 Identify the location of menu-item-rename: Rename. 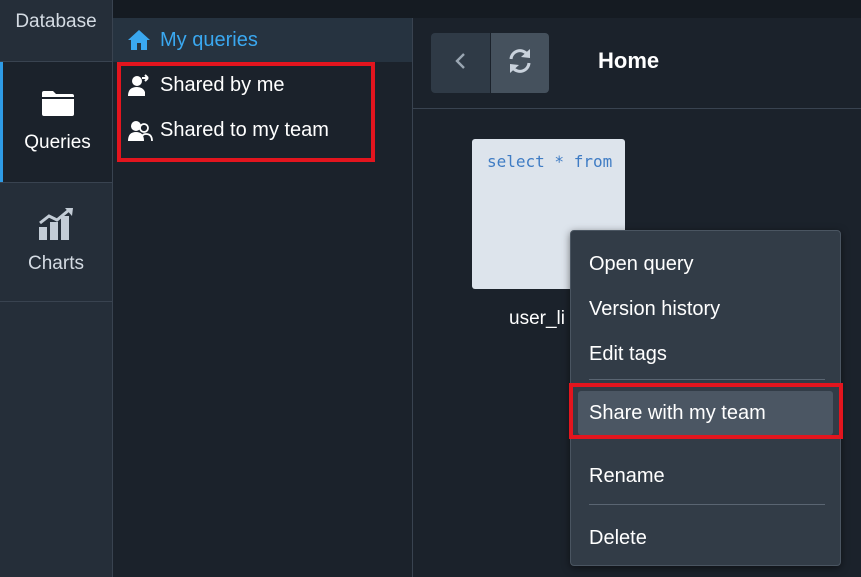
(705, 476).